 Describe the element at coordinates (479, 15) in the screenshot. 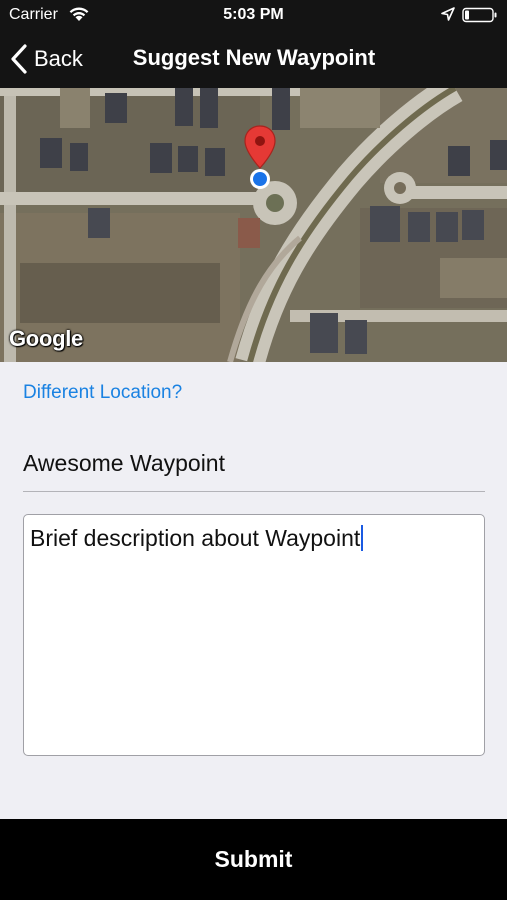

I see `battery-icon` at that location.